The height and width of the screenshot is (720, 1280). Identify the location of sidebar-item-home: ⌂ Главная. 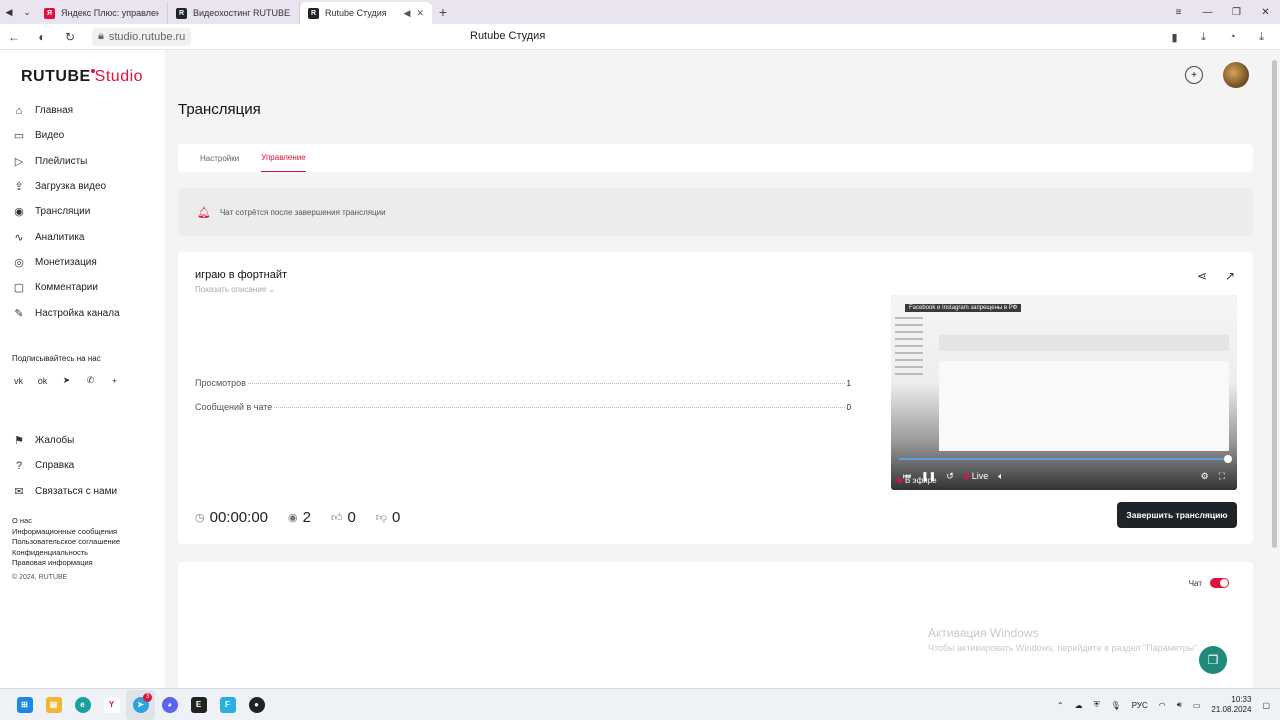
(66, 110).